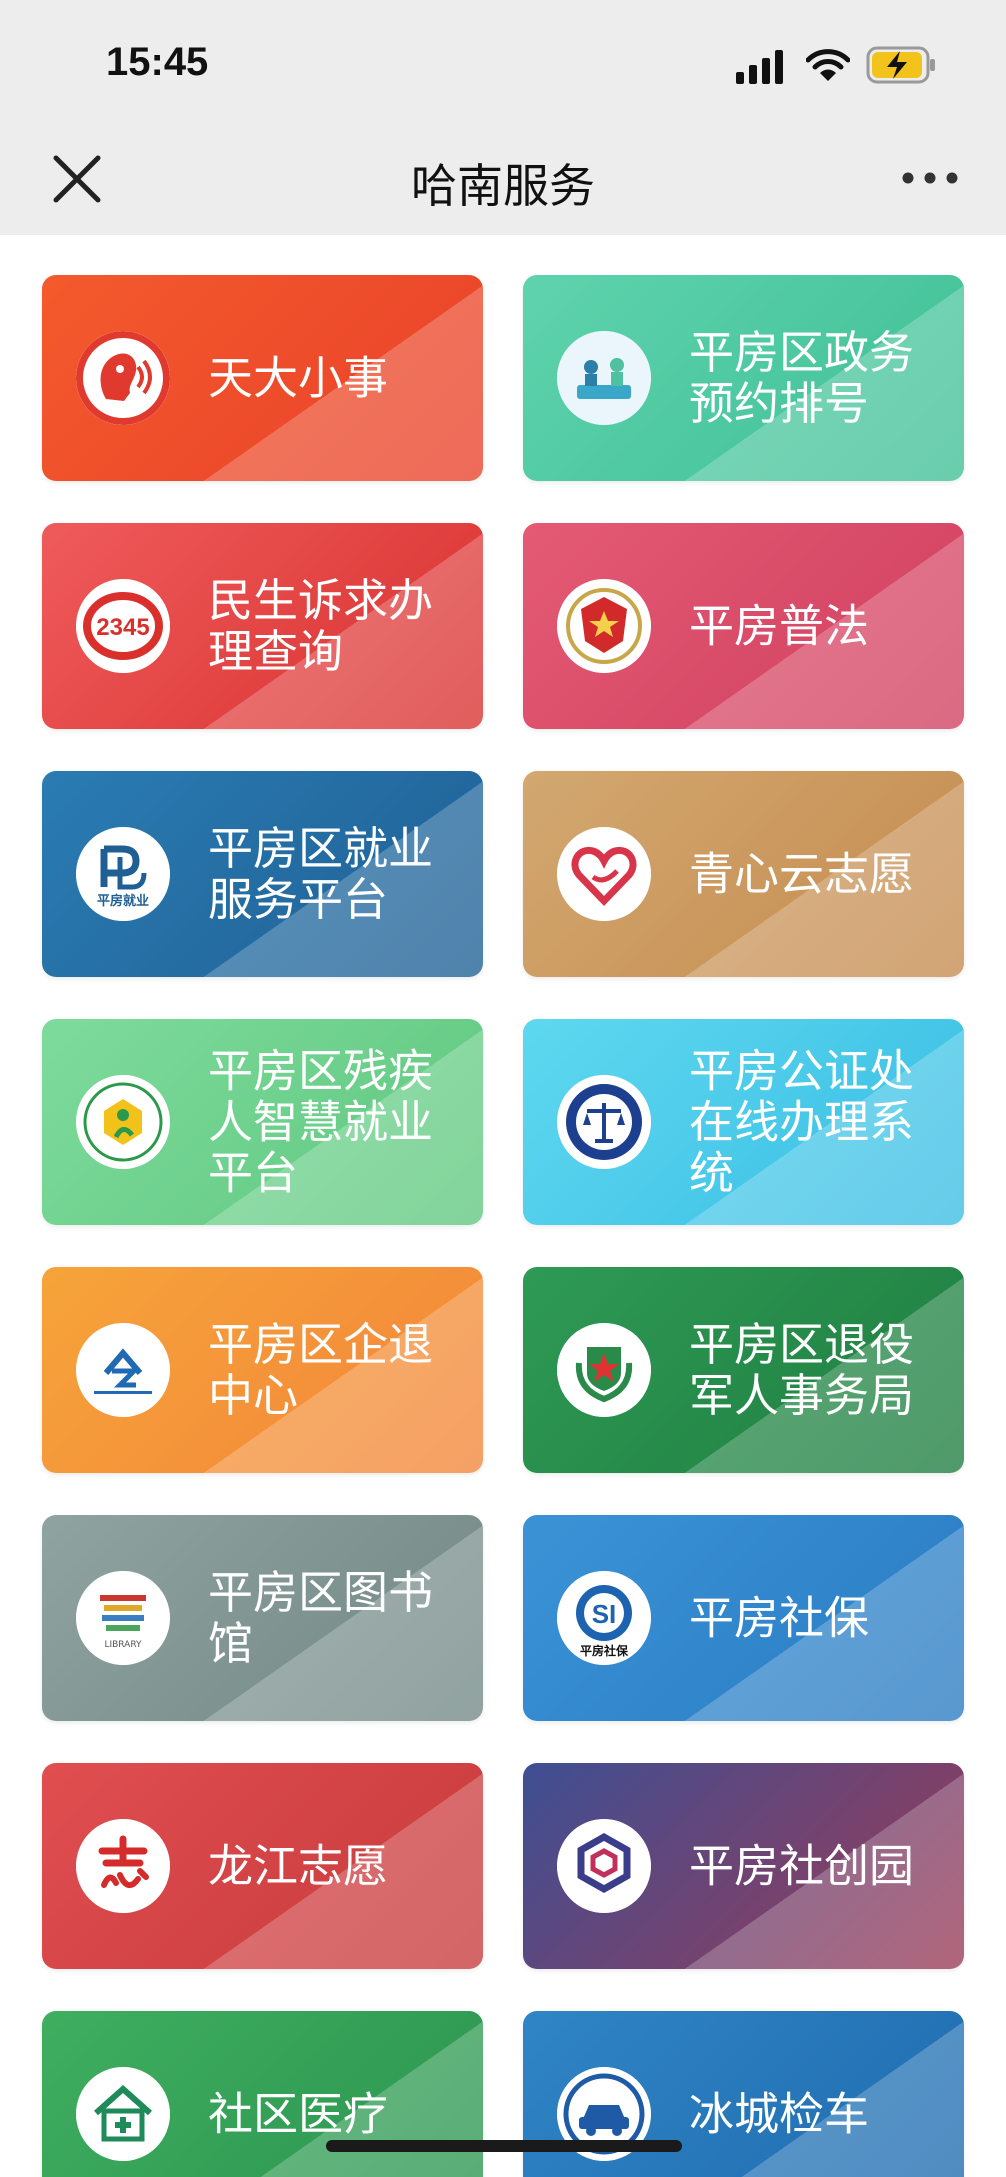  I want to click on service-card-label: 平房普法, so click(779, 626).